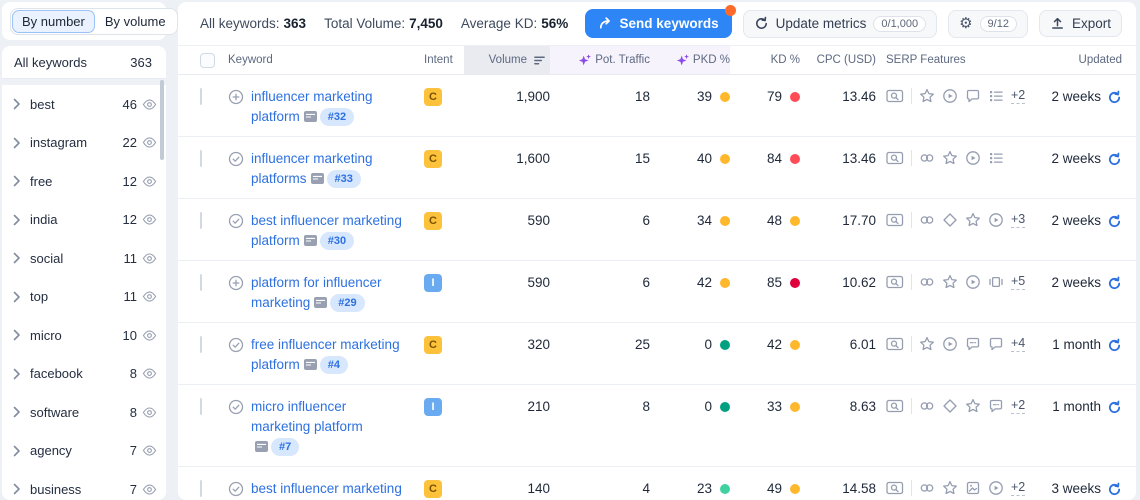 Image resolution: width=1140 pixels, height=500 pixels. I want to click on sidebar-item-agency: agency 7, so click(84, 451).